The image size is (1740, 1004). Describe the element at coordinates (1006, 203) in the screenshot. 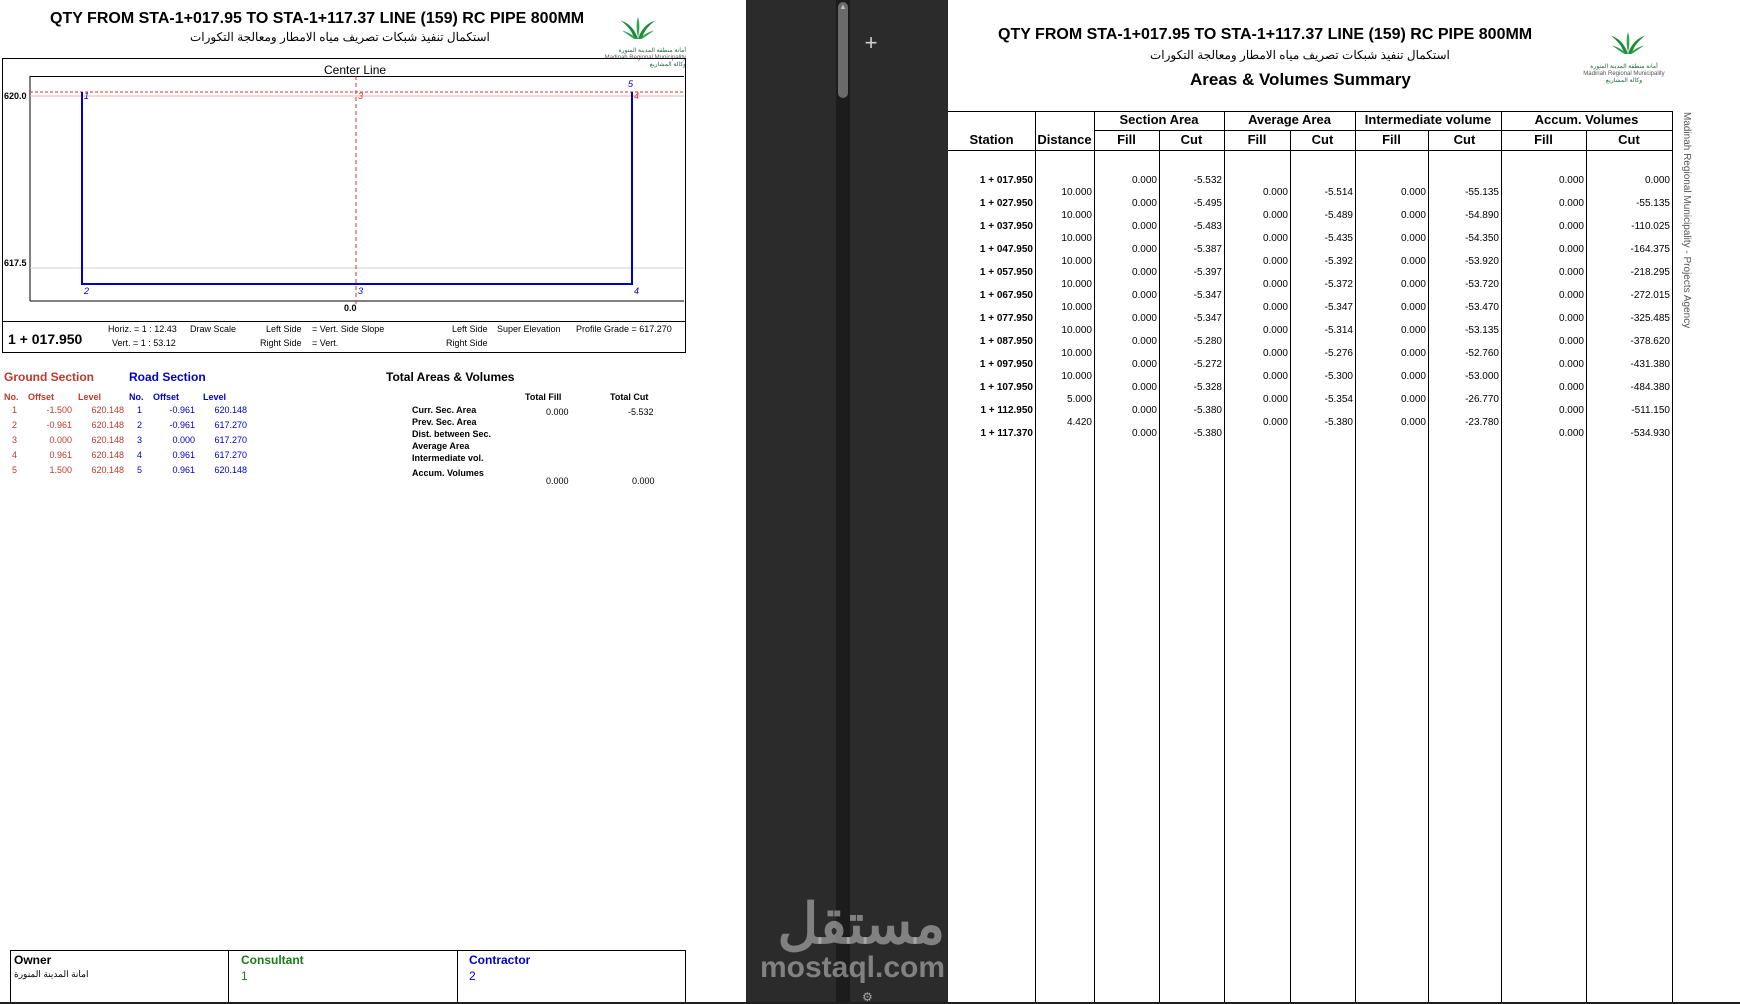

I see `station-cell: 1 + 027.950` at that location.